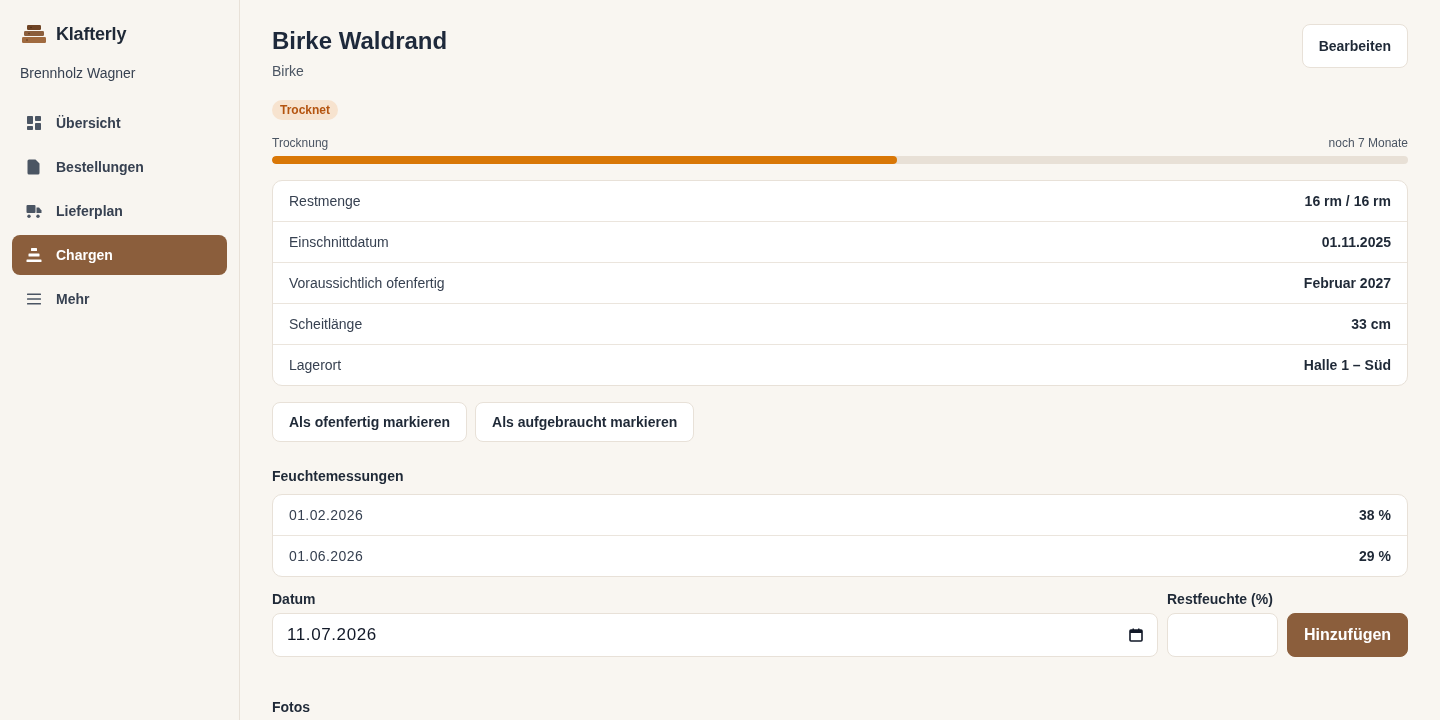 Image resolution: width=1440 pixels, height=720 pixels. I want to click on detail-label: Voraussichtlich ofenfertig, so click(367, 283).